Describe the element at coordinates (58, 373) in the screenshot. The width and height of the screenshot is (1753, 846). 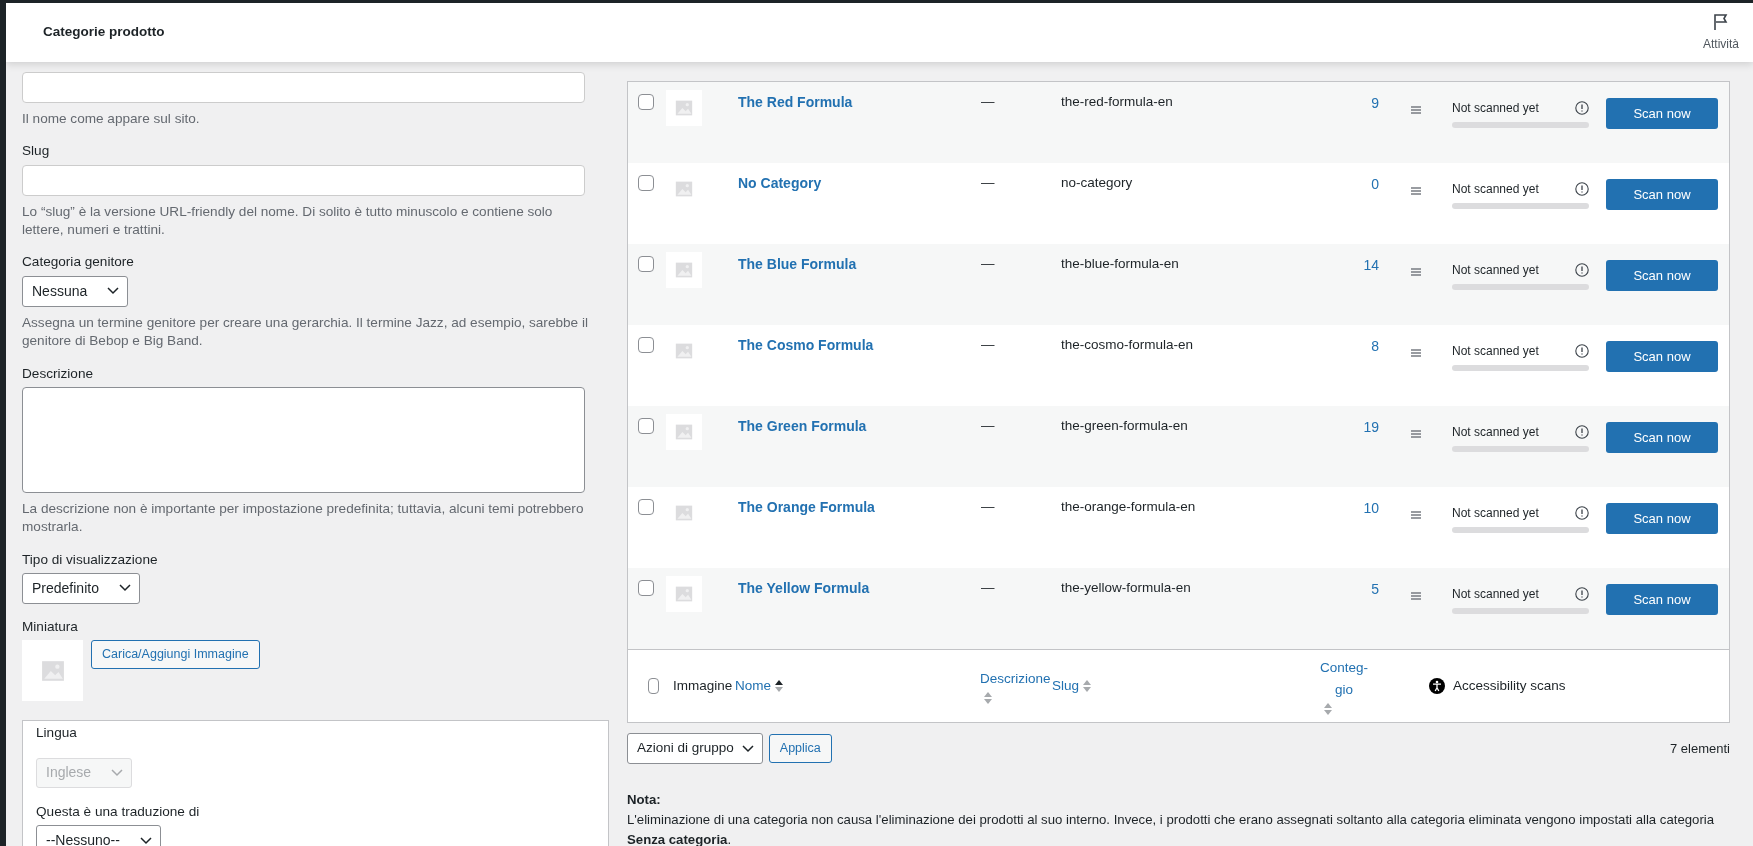
I see `field-label: Descrizione` at that location.